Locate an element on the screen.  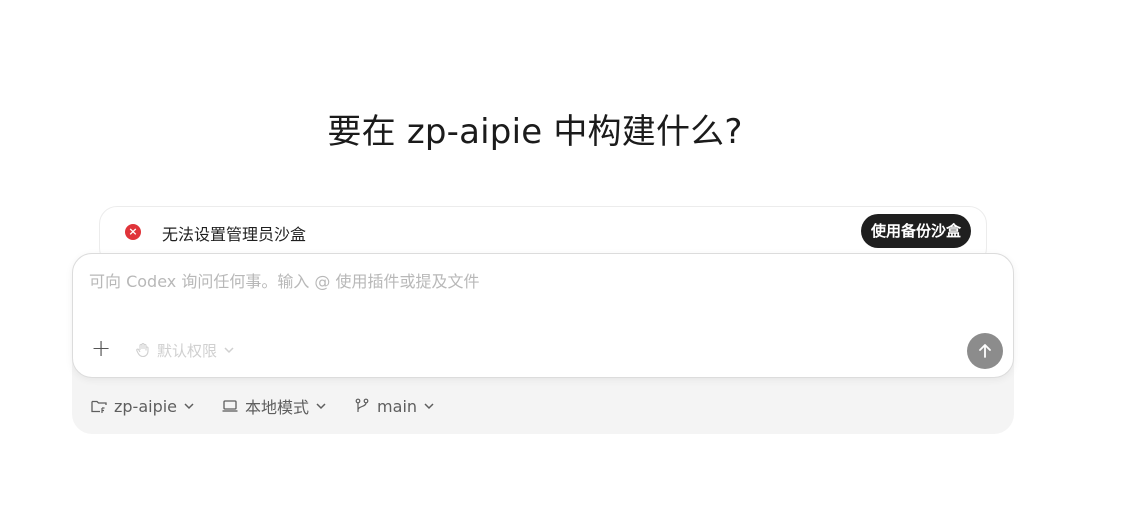
prompt-input is located at coordinates (519, 281).